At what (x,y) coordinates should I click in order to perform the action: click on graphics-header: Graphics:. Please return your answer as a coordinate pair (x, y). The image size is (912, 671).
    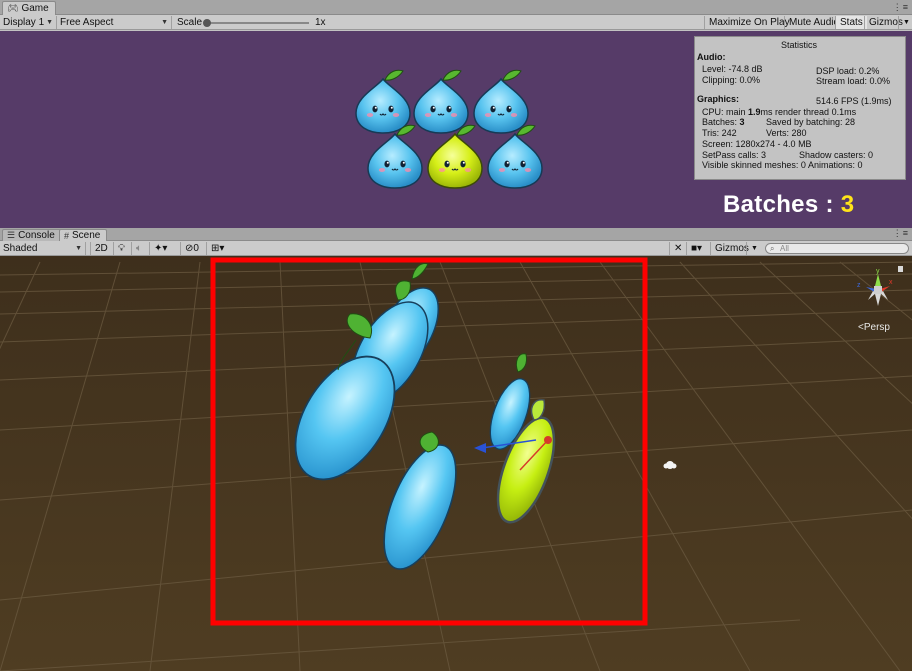
    Looking at the image, I should click on (718, 99).